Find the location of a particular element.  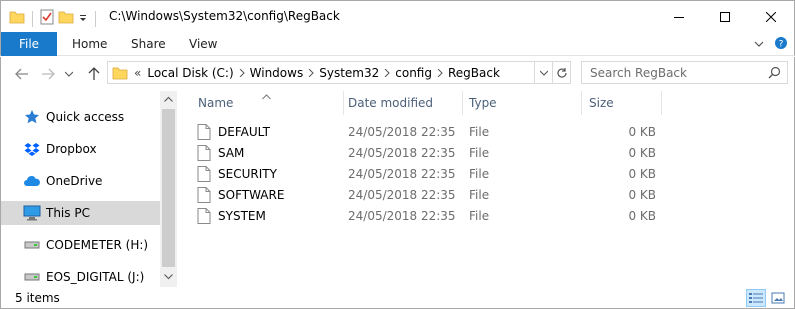

breadcrumb-item: System32 is located at coordinates (349, 73).